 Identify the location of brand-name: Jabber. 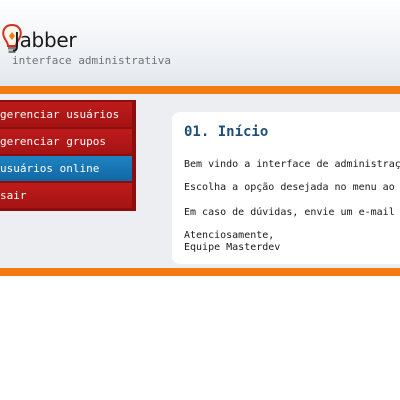
(45, 40).